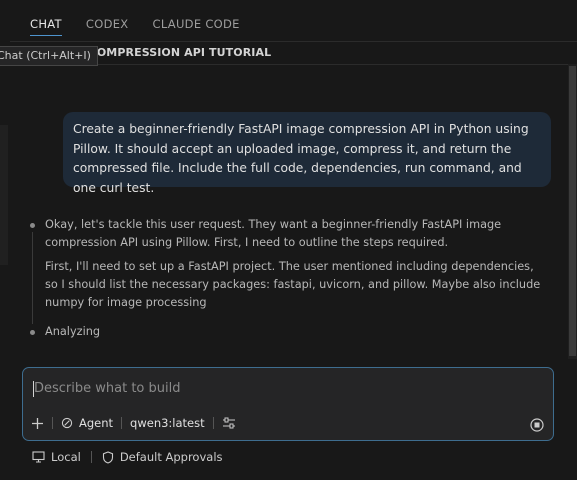 The width and height of the screenshot is (577, 480). I want to click on status-text: Analyzing, so click(73, 331).